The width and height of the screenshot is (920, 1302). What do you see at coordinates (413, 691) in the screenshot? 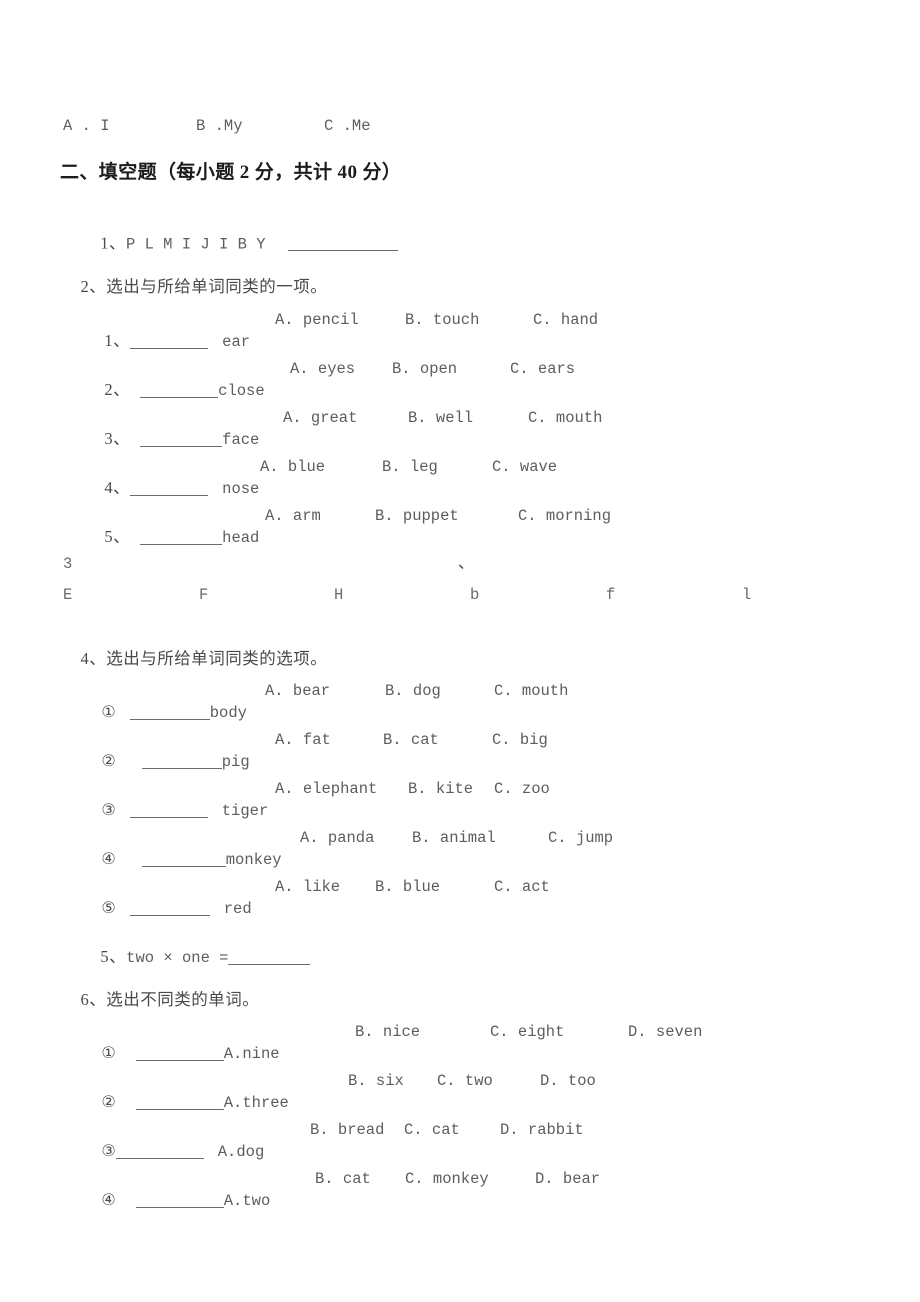
I see `q4-item-1-option-b: B. dog` at bounding box center [413, 691].